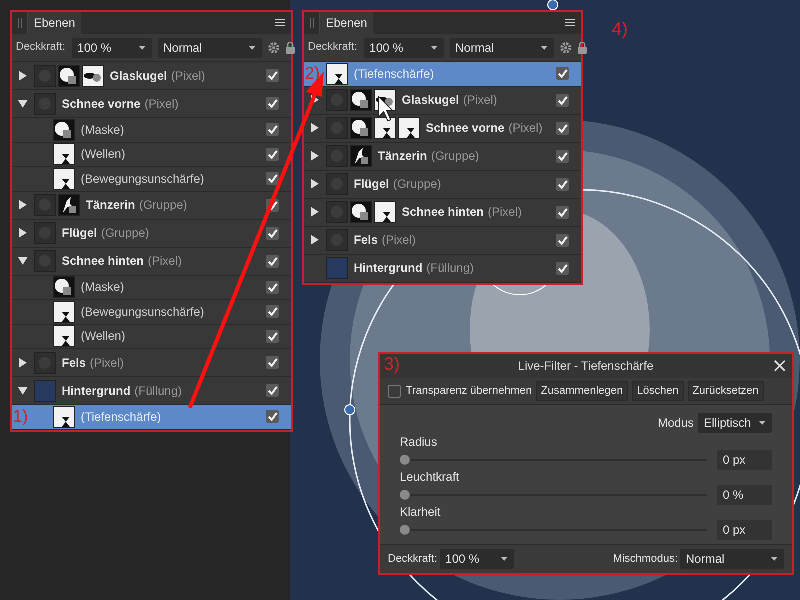 This screenshot has width=800, height=600. Describe the element at coordinates (676, 423) in the screenshot. I see `mode-label: Modus` at that location.